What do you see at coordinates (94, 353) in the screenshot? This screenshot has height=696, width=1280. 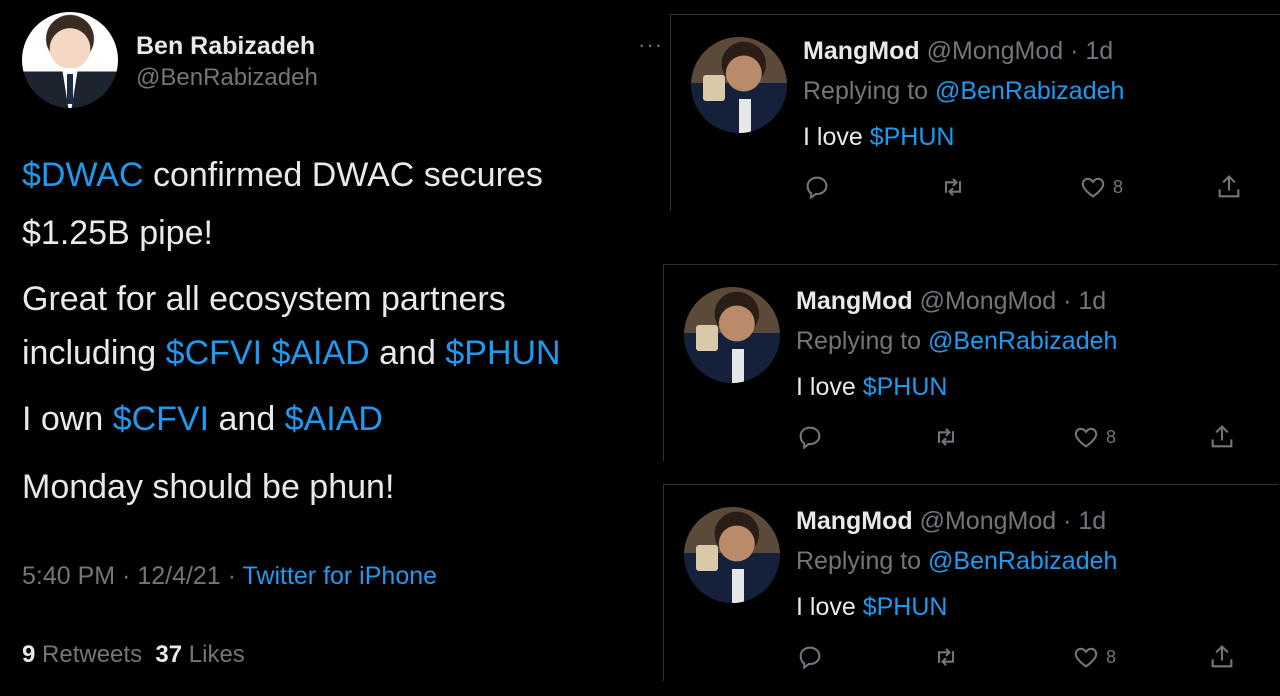 I see `tweet-text: including` at bounding box center [94, 353].